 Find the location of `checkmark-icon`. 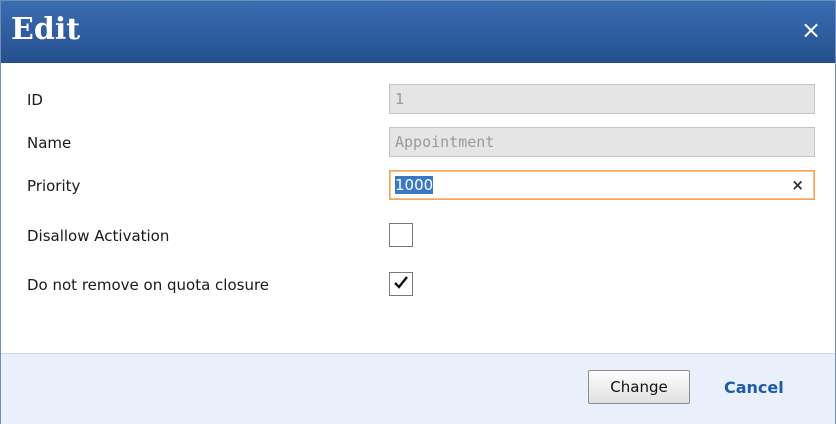

checkmark-icon is located at coordinates (401, 282).